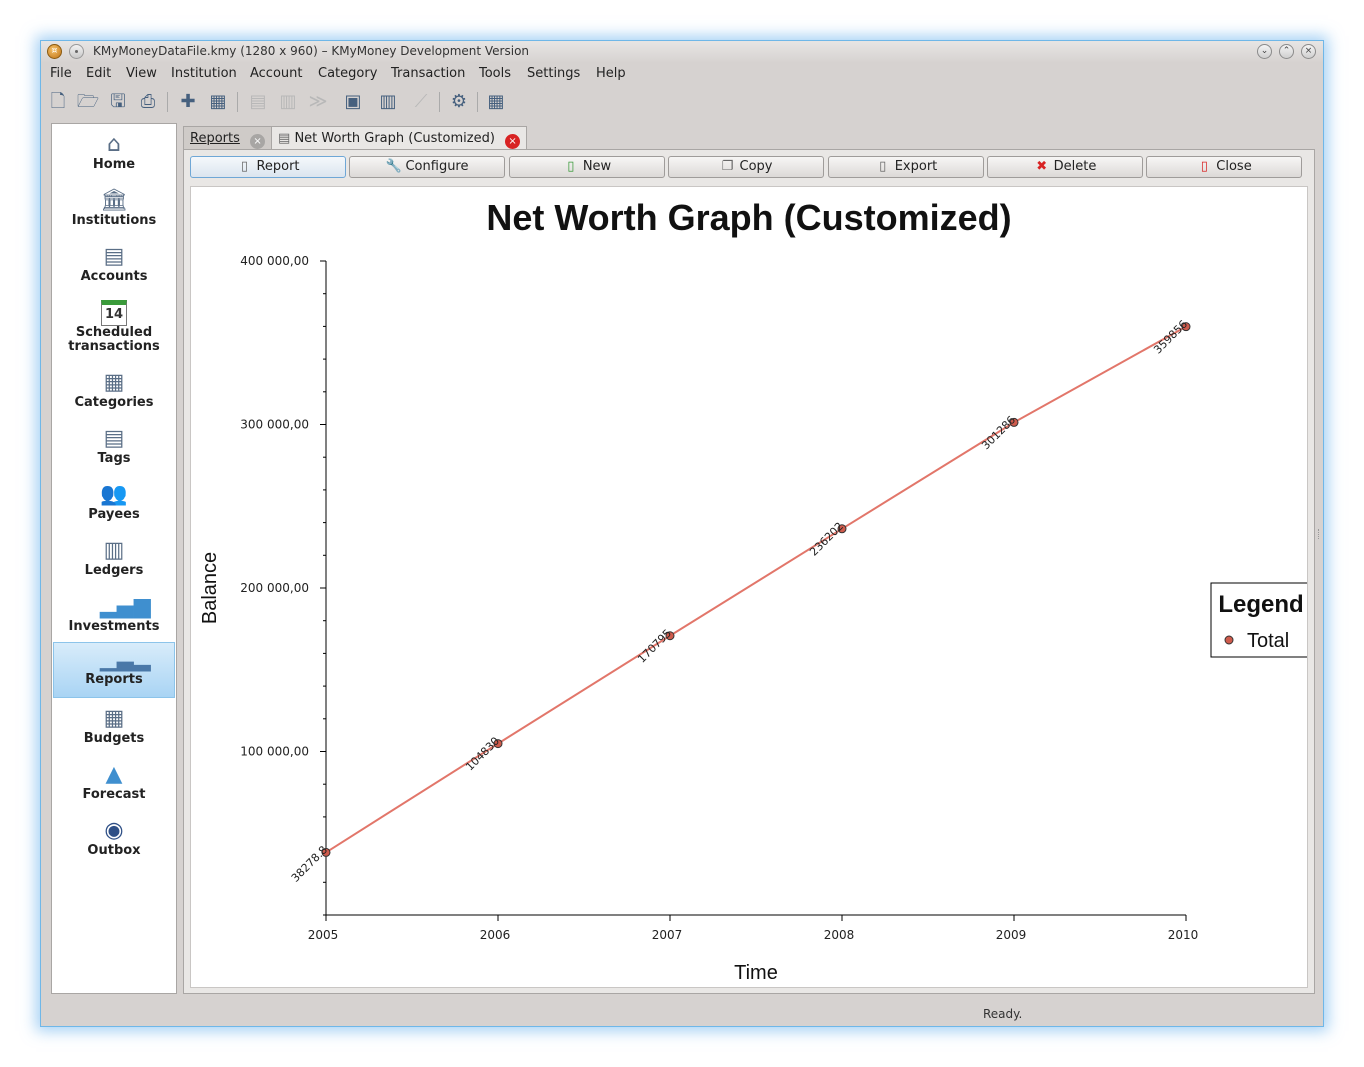  Describe the element at coordinates (114, 570) in the screenshot. I see `sidebar-item-label: Ledgers` at that location.